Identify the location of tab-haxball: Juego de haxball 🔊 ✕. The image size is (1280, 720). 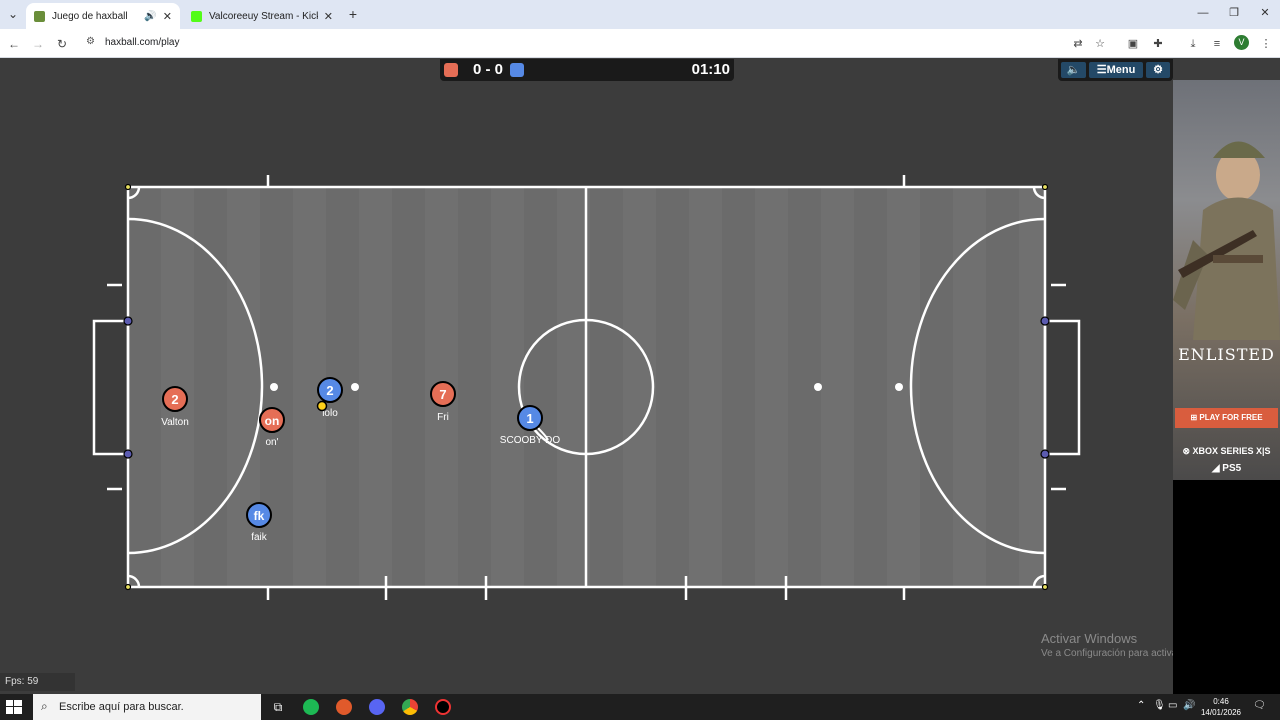
(103, 16).